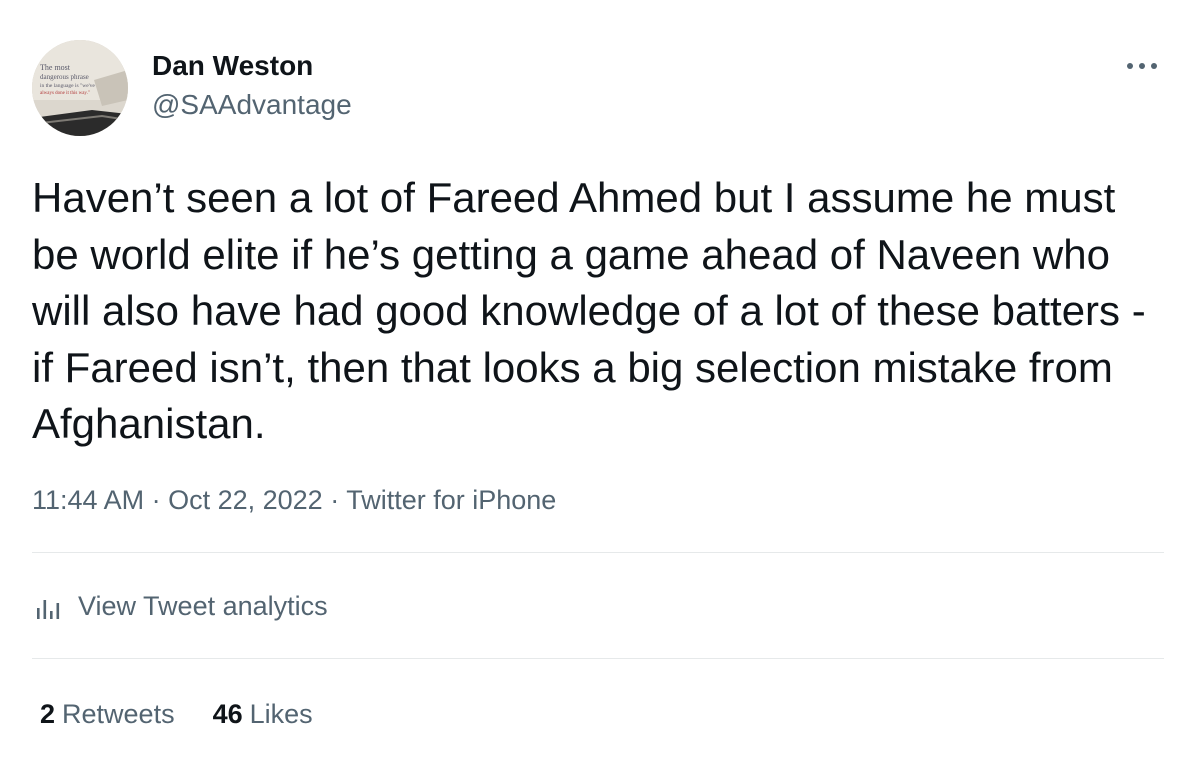  Describe the element at coordinates (65, 93) in the screenshot. I see `avatar-text-line-4: always done it this way."` at that location.